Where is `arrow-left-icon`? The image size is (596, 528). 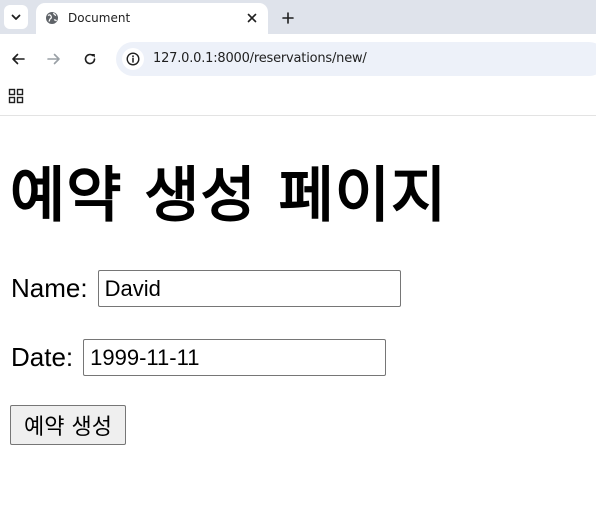
arrow-left-icon is located at coordinates (18, 59).